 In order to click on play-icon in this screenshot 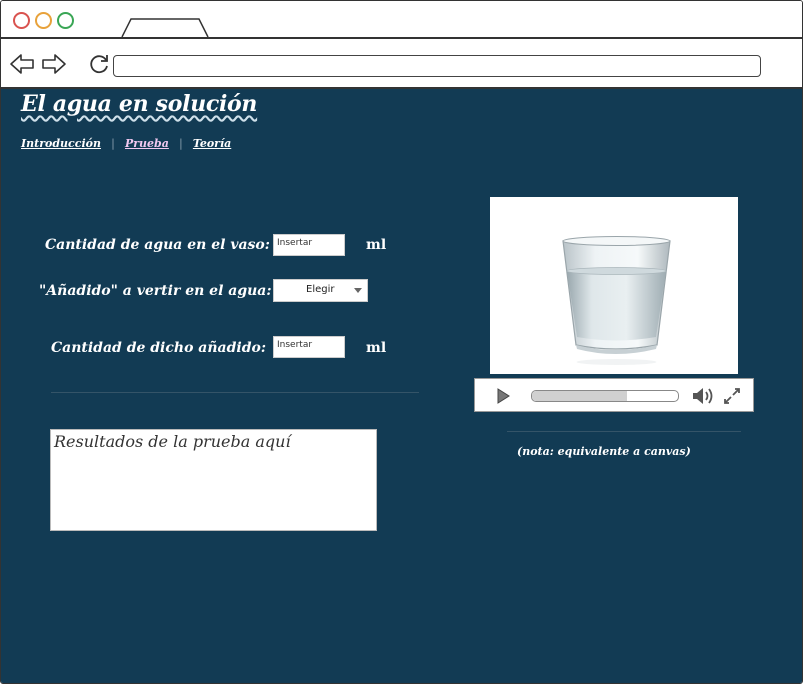, I will do `click(503, 396)`.